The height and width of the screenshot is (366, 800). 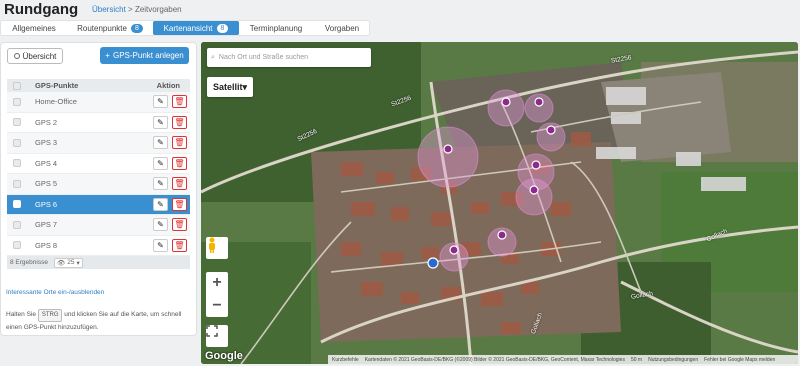 What do you see at coordinates (263, 57) in the screenshot?
I see `search-placeholder: Nach Ort und Straße suchen` at bounding box center [263, 57].